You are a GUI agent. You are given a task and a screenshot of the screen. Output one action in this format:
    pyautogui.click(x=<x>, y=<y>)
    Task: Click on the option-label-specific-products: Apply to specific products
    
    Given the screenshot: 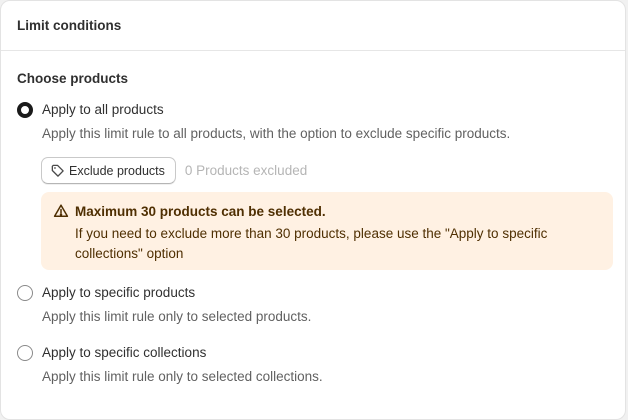 What is the action you would take?
    pyautogui.click(x=118, y=293)
    